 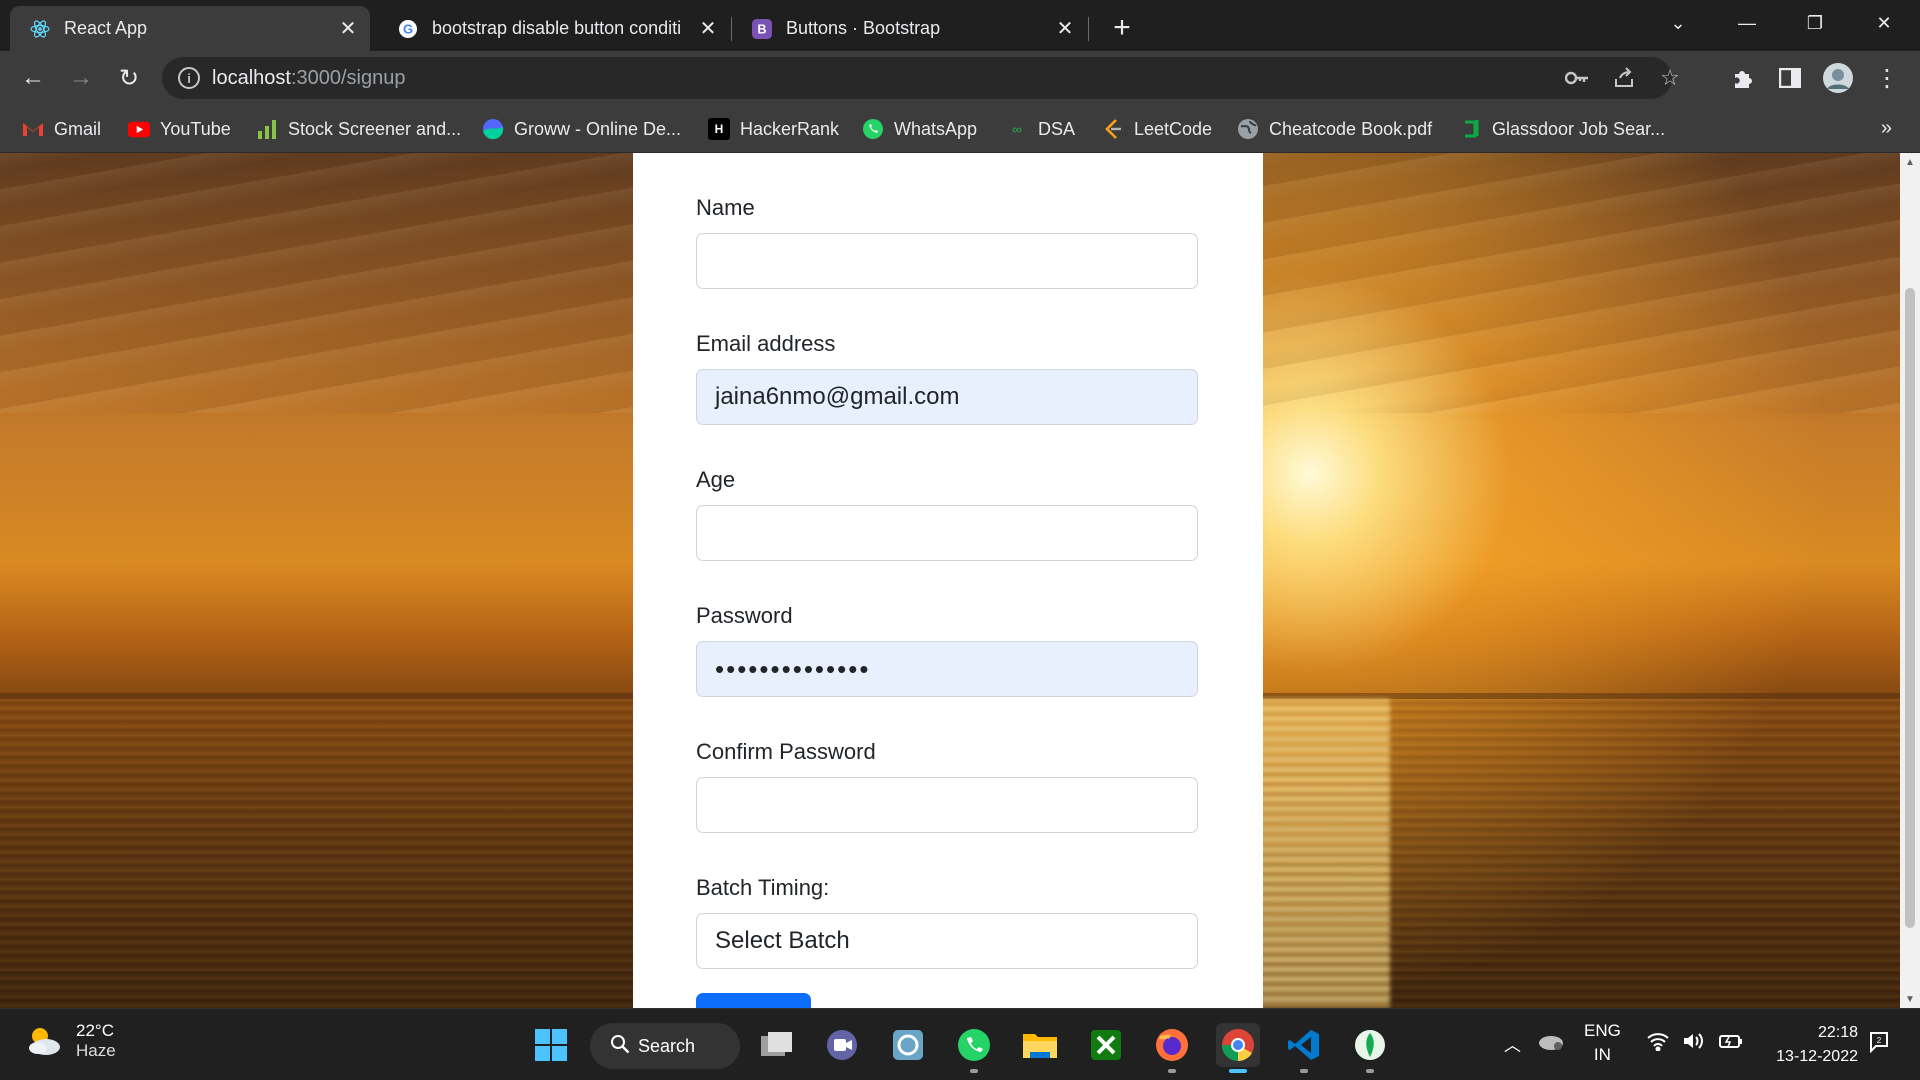 What do you see at coordinates (725, 207) in the screenshot?
I see `name-label: Name` at bounding box center [725, 207].